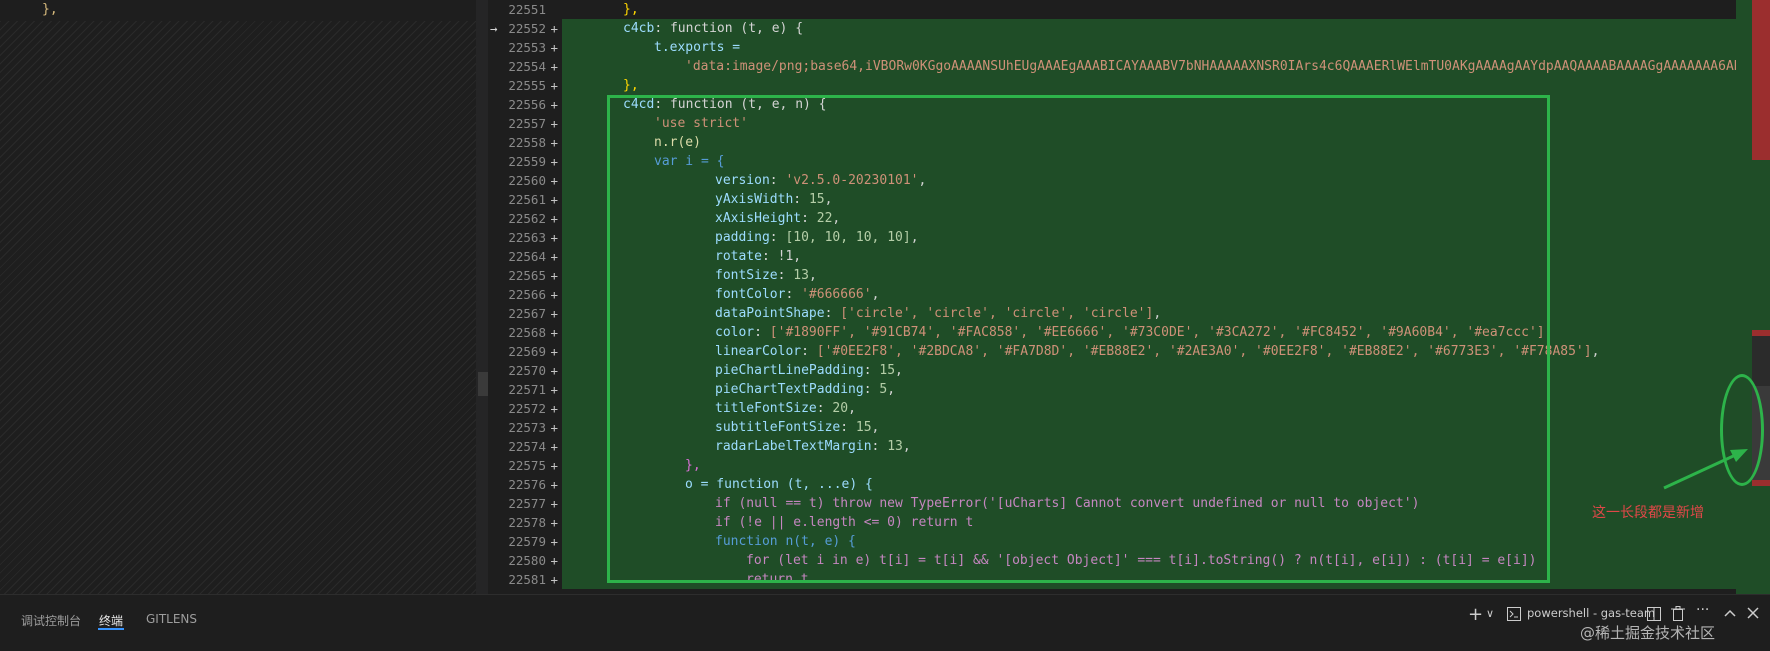  What do you see at coordinates (111, 629) in the screenshot?
I see `active-tab-indicator` at bounding box center [111, 629].